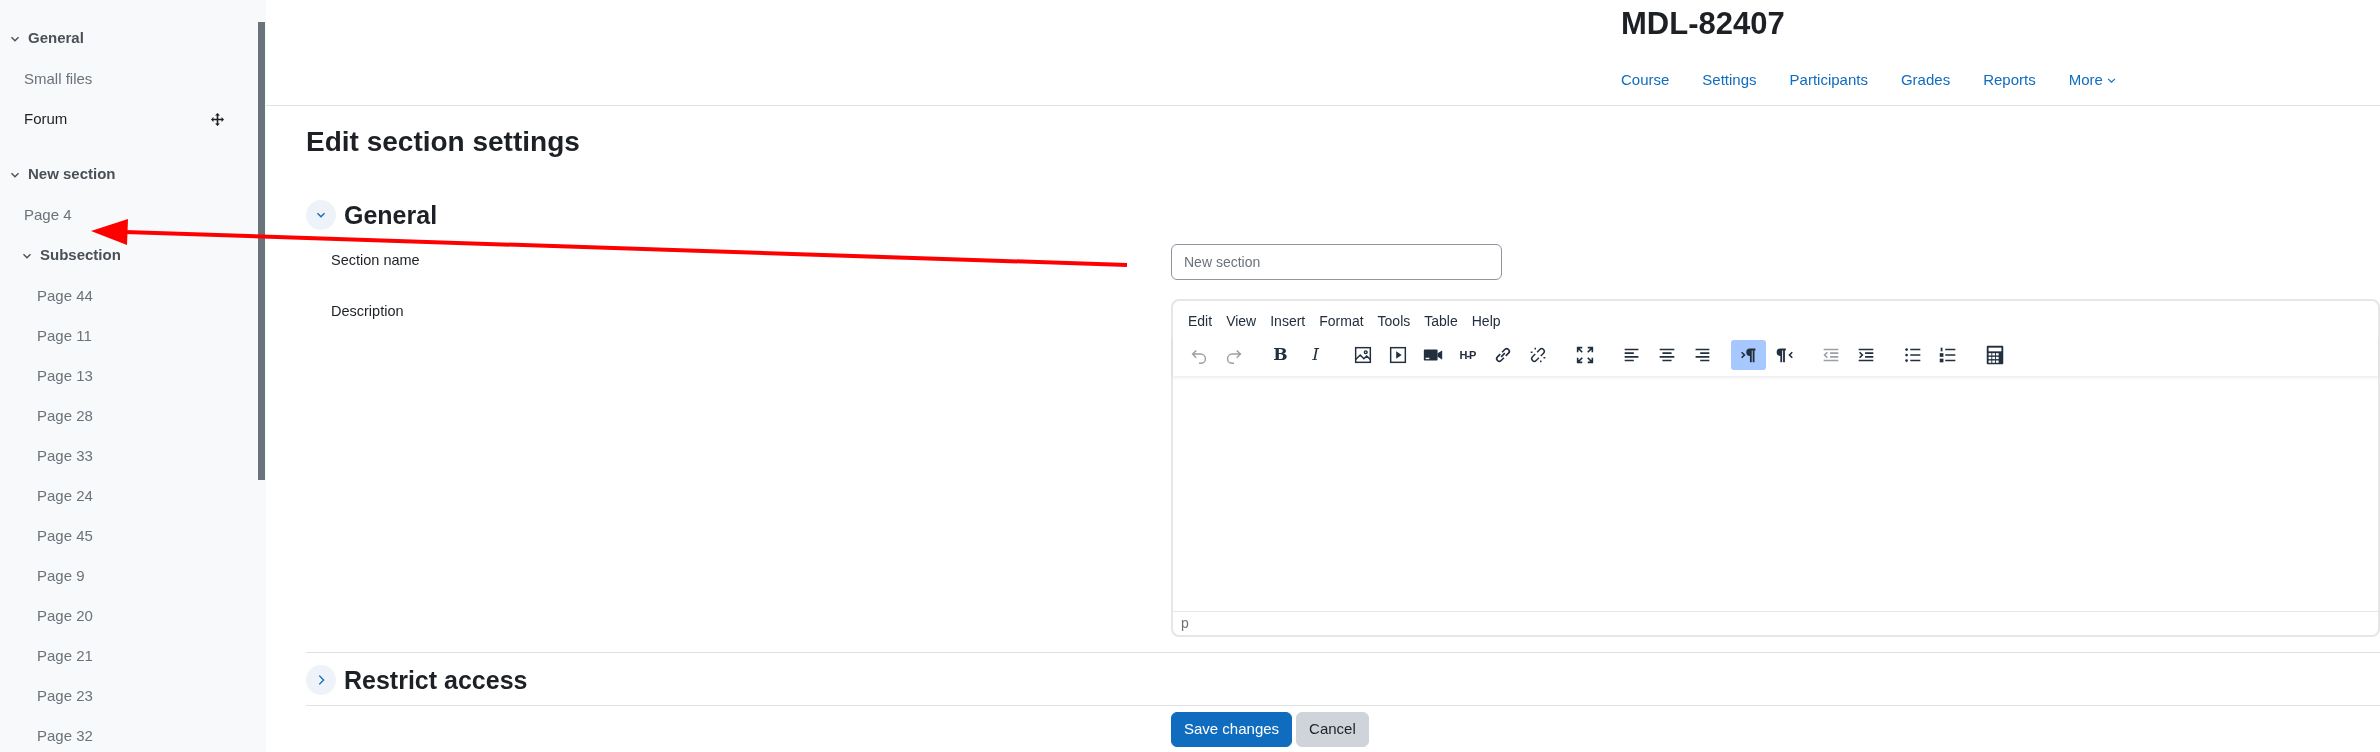 This screenshot has width=2380, height=752. Describe the element at coordinates (133, 255) in the screenshot. I see `course-section-heading: Subsection` at that location.